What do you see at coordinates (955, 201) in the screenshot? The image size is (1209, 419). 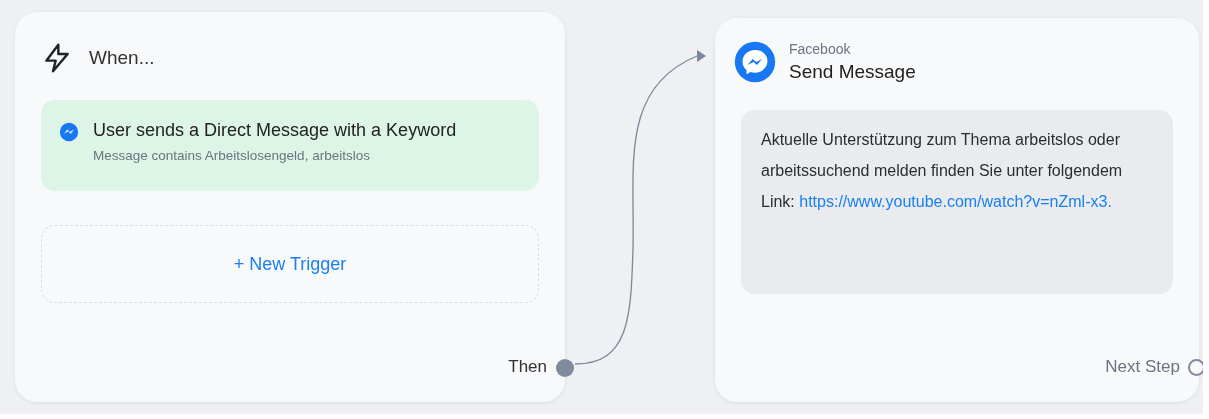 I see `message-link: https://www.youtube.com/watch?v=nZml-x3.` at bounding box center [955, 201].